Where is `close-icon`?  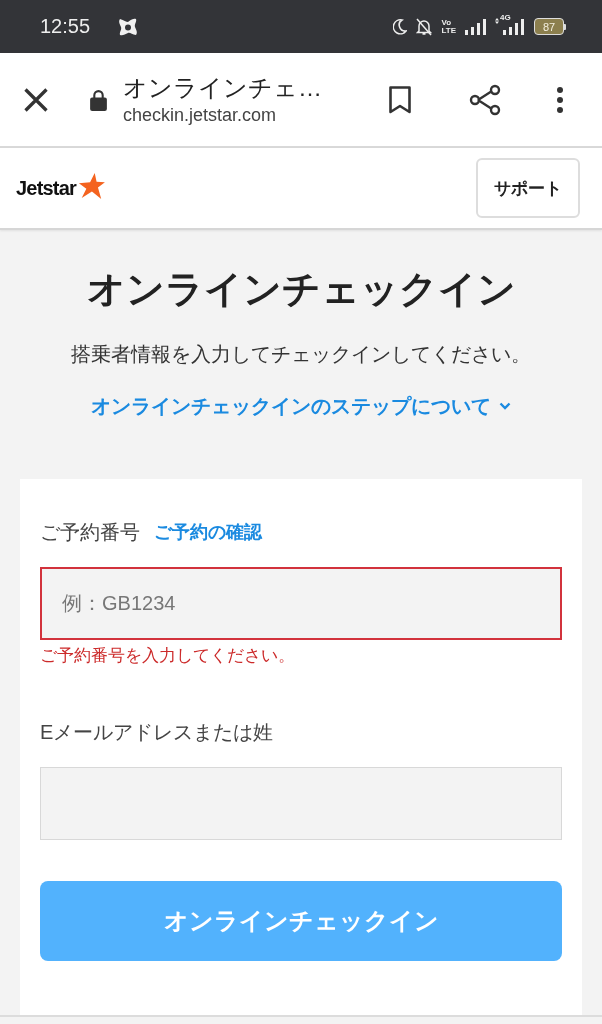
close-icon is located at coordinates (36, 99).